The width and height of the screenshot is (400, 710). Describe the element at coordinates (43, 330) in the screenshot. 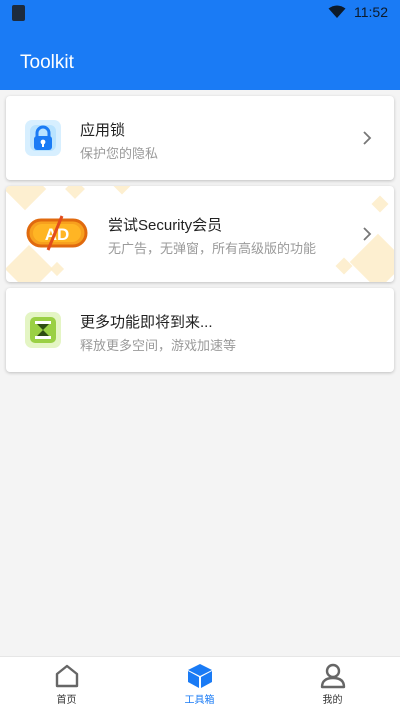

I see `hourglass-icon` at that location.